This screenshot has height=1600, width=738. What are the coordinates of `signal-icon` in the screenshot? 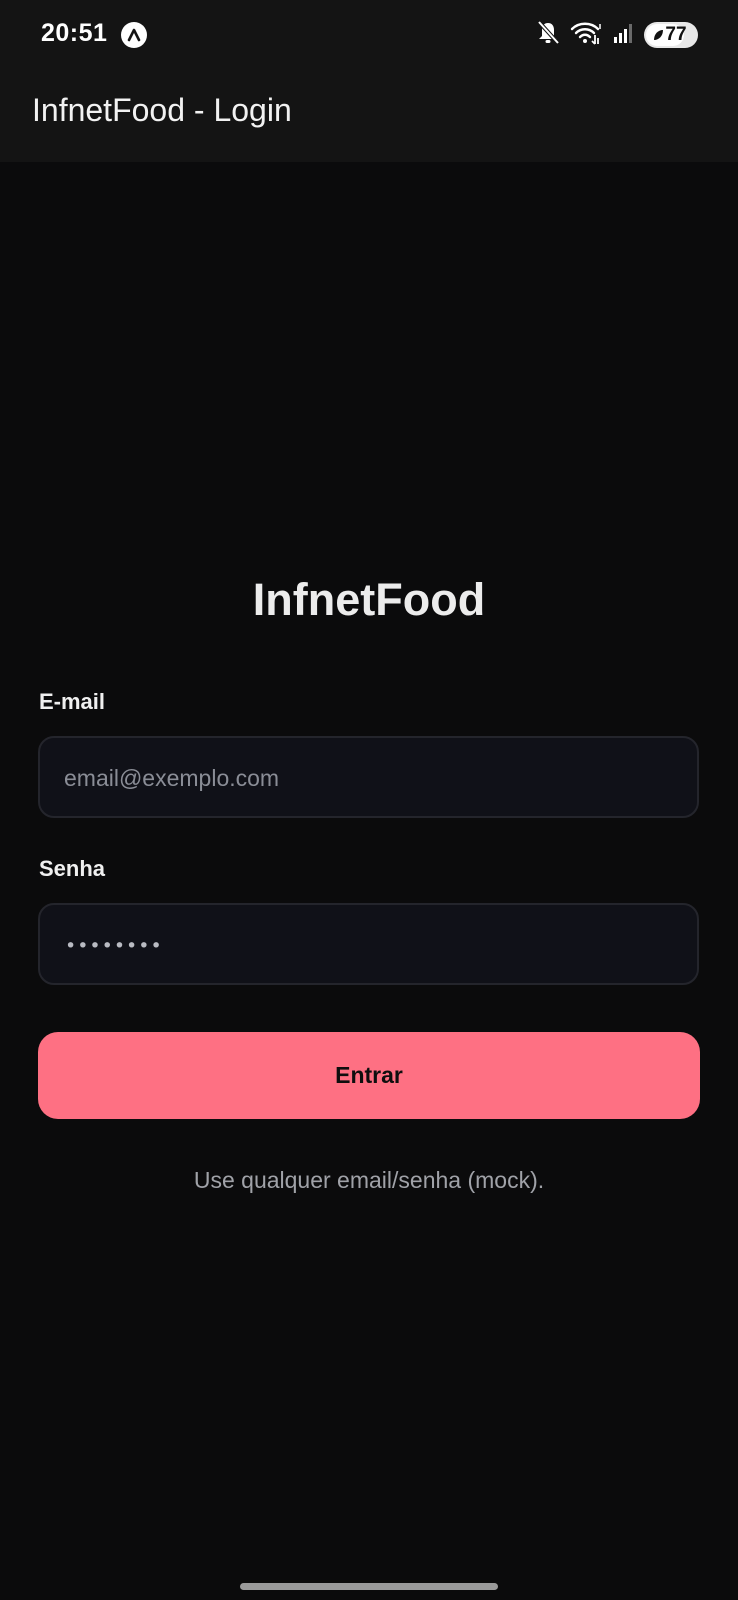 It's located at (623, 35).